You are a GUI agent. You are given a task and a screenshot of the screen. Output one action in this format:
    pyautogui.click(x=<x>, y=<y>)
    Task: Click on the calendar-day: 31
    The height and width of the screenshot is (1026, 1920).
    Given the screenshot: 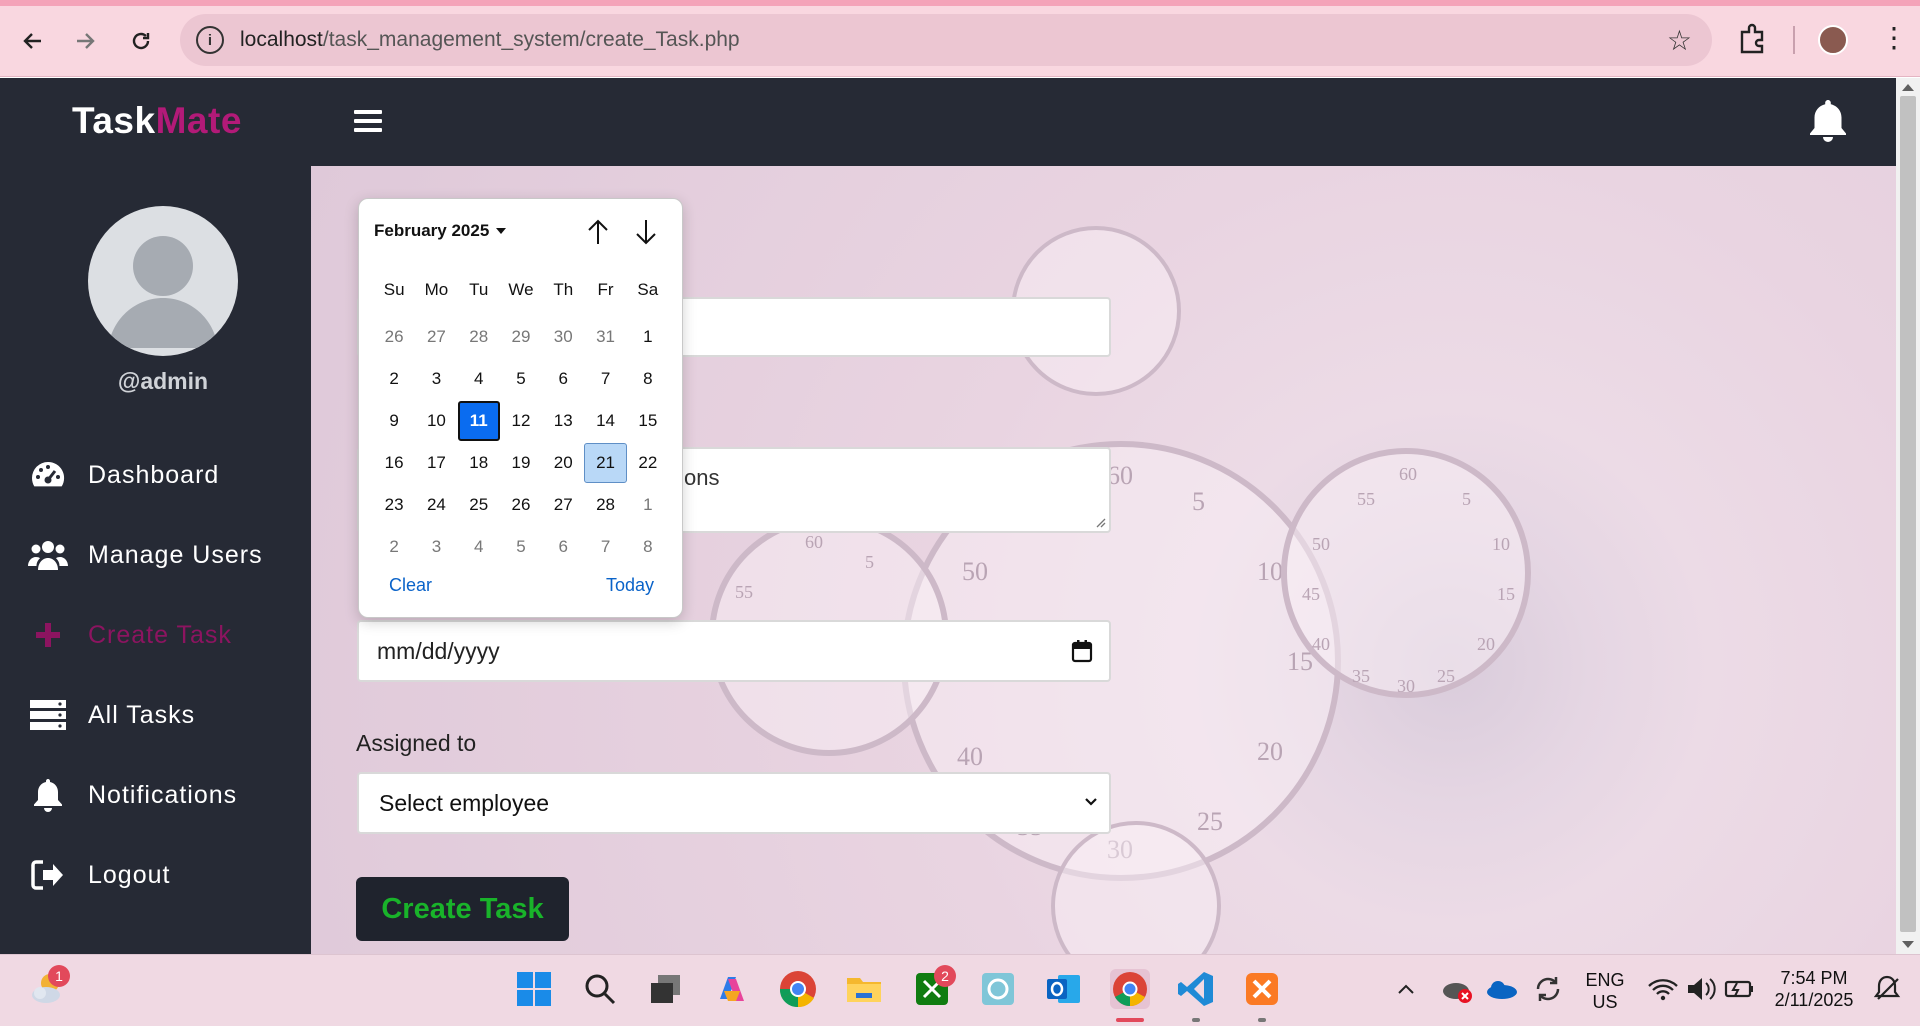 What is the action you would take?
    pyautogui.click(x=605, y=337)
    